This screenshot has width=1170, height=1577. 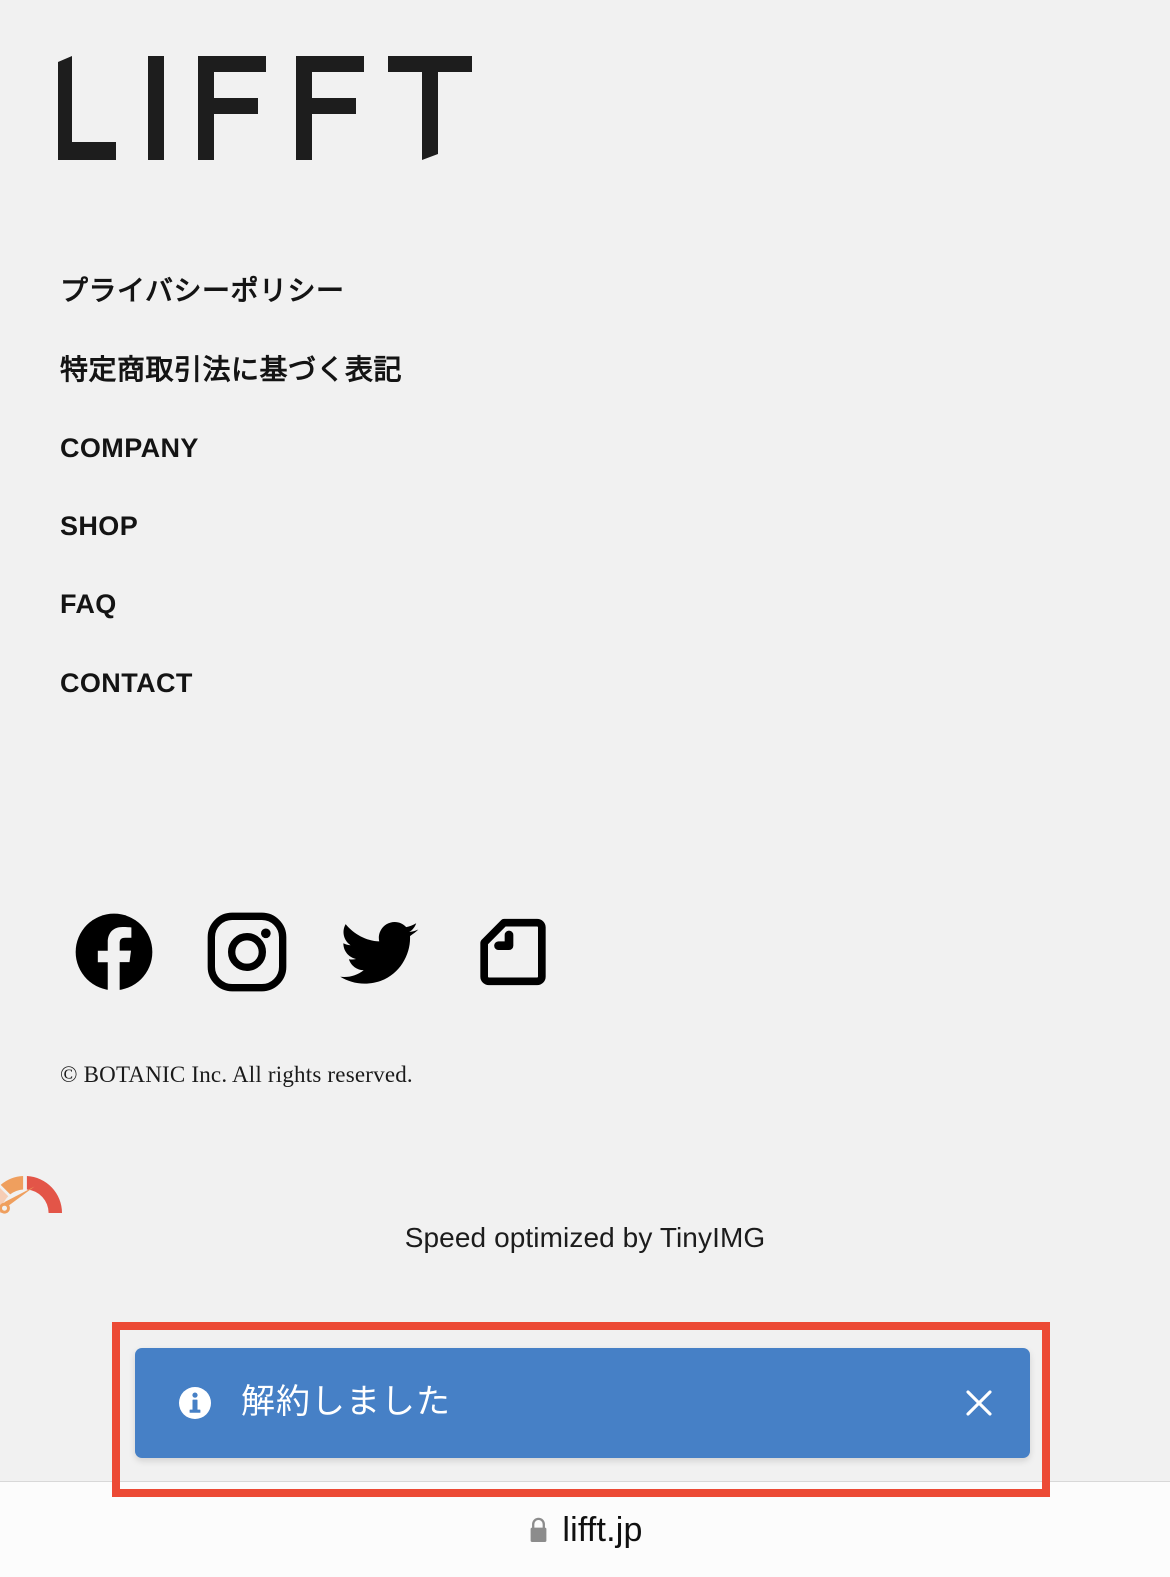 What do you see at coordinates (602, 1530) in the screenshot?
I see `url-text: lifft.jp` at bounding box center [602, 1530].